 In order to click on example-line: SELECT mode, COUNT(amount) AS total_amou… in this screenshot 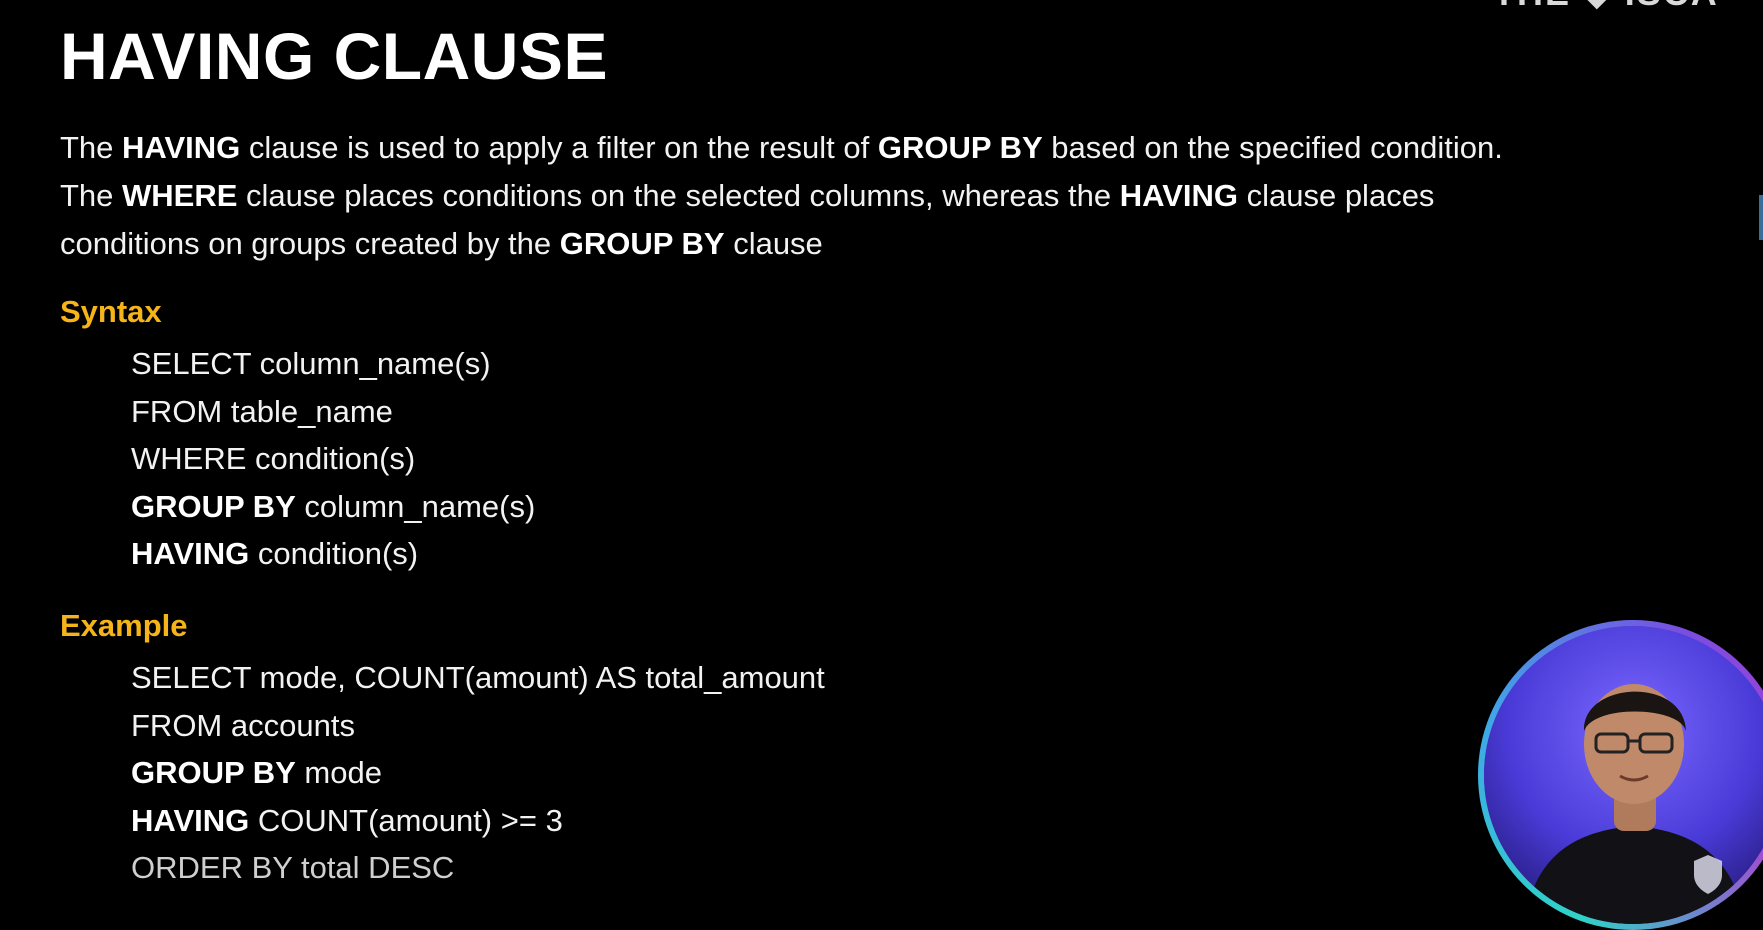, I will do `click(478, 678)`.